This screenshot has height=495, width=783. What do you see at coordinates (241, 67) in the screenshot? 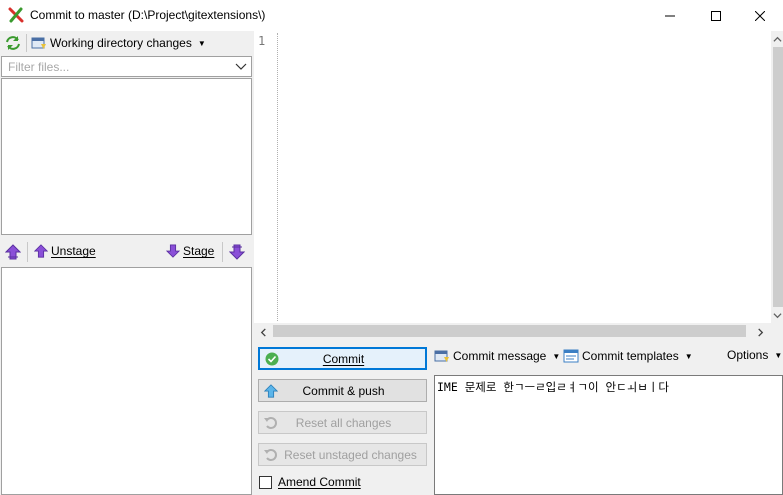
I see `chevron-down-icon` at bounding box center [241, 67].